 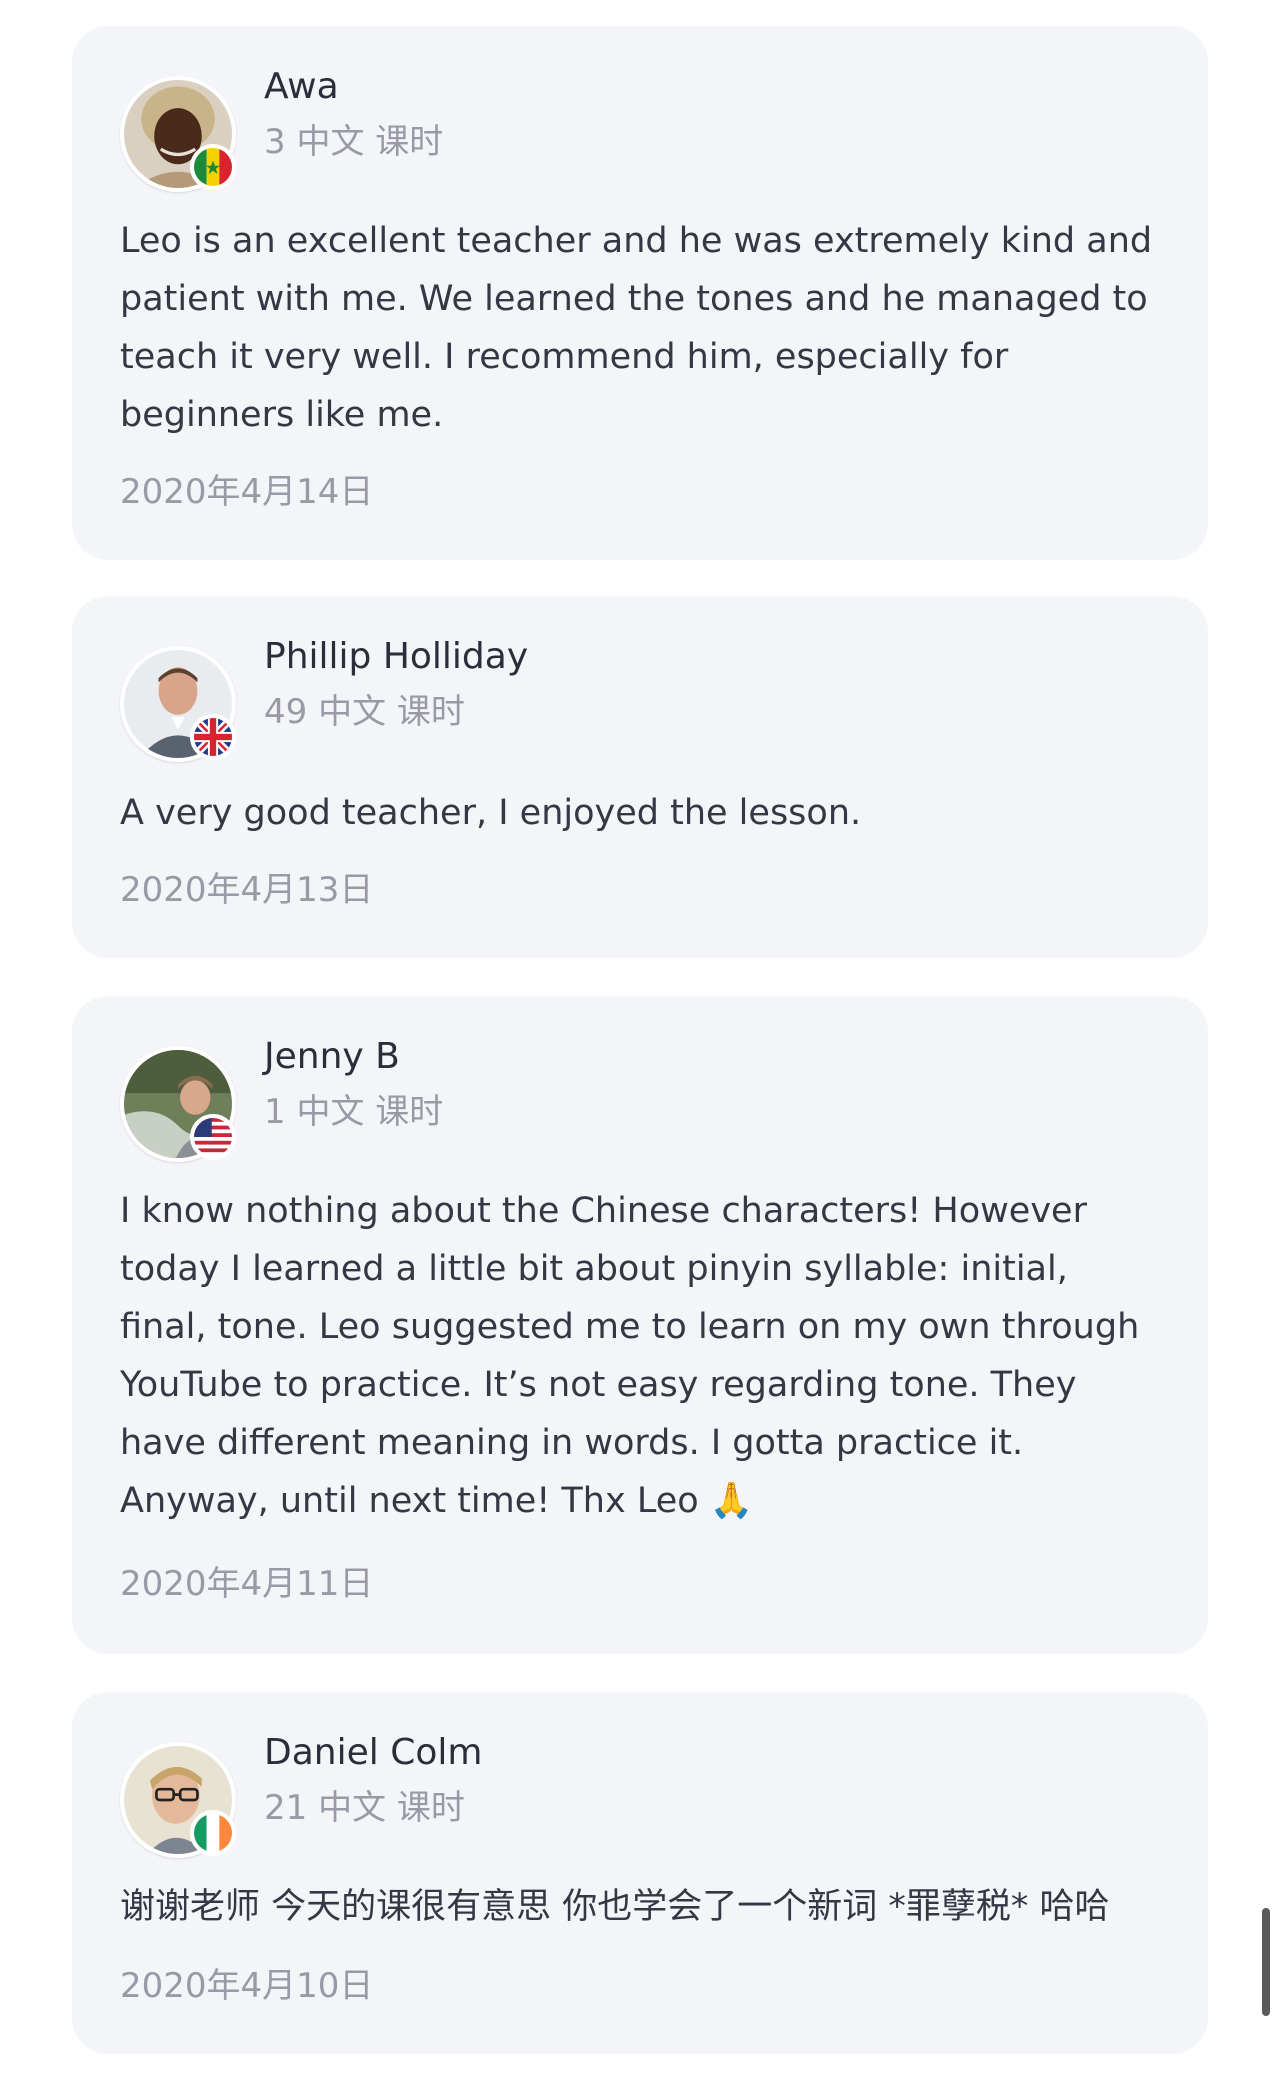 What do you see at coordinates (213, 1137) in the screenshot?
I see `us-flag-icon` at bounding box center [213, 1137].